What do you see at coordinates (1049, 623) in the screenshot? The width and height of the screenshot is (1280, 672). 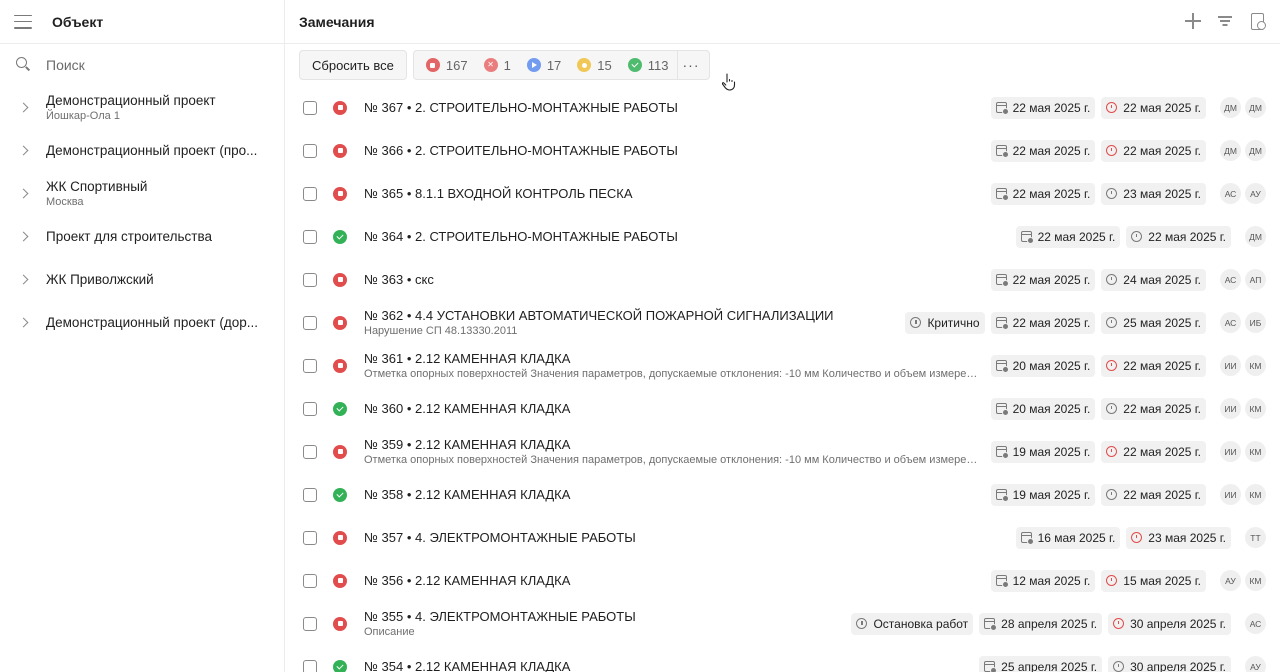 I see `created-date: 28 апреля 2025 г.` at bounding box center [1049, 623].